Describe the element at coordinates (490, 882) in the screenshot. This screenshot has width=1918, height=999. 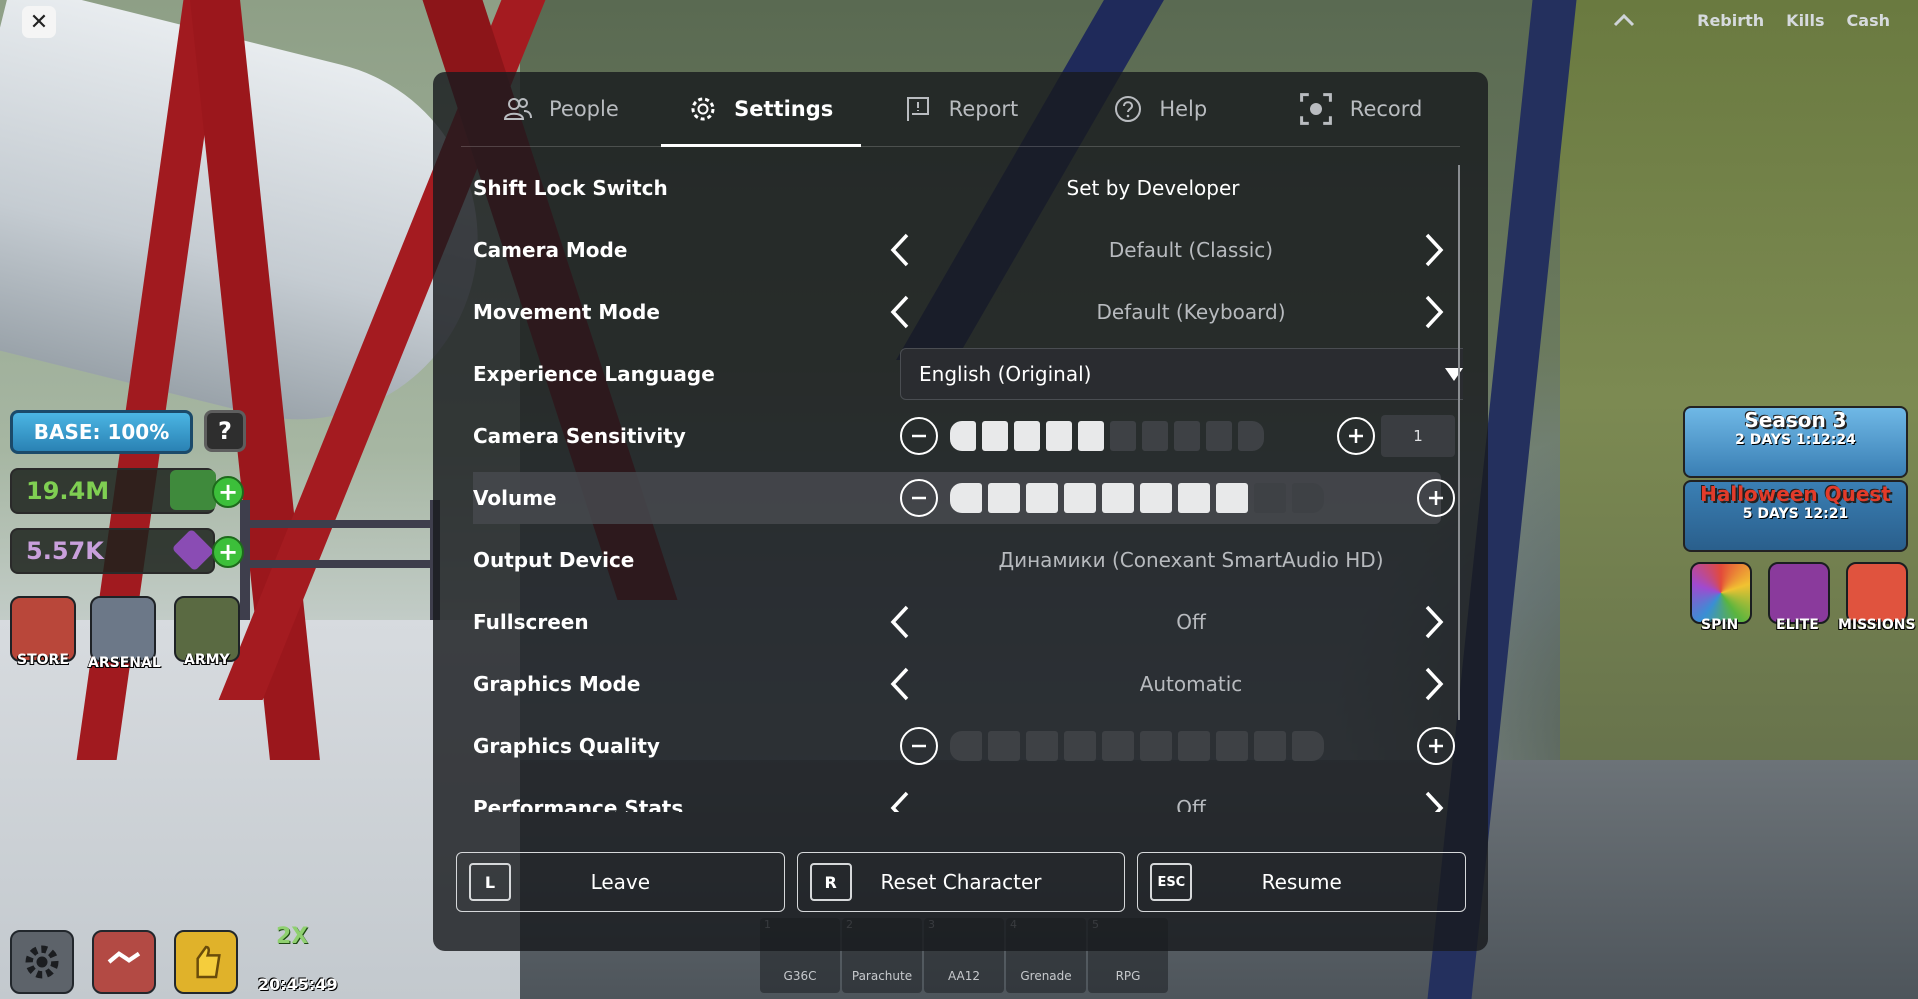
I see `keycap-l: L` at that location.